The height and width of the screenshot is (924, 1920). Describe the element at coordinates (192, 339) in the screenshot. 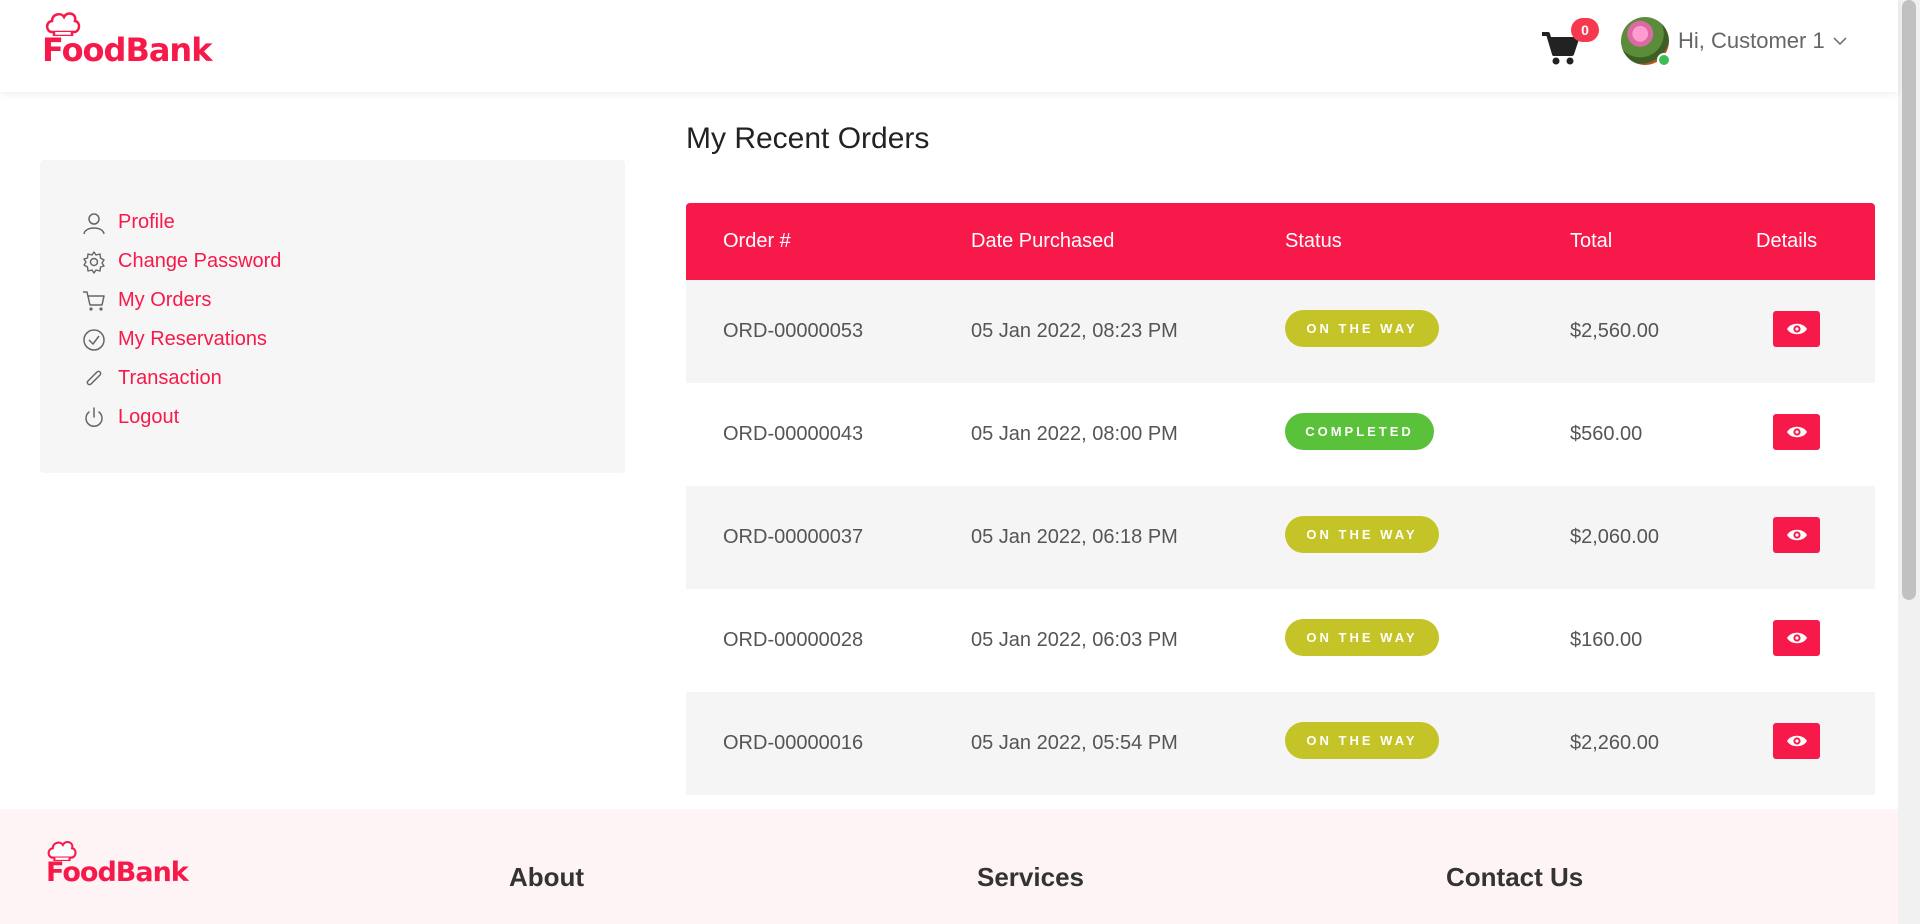

I see `sidebar-item-label: My Reservations` at that location.